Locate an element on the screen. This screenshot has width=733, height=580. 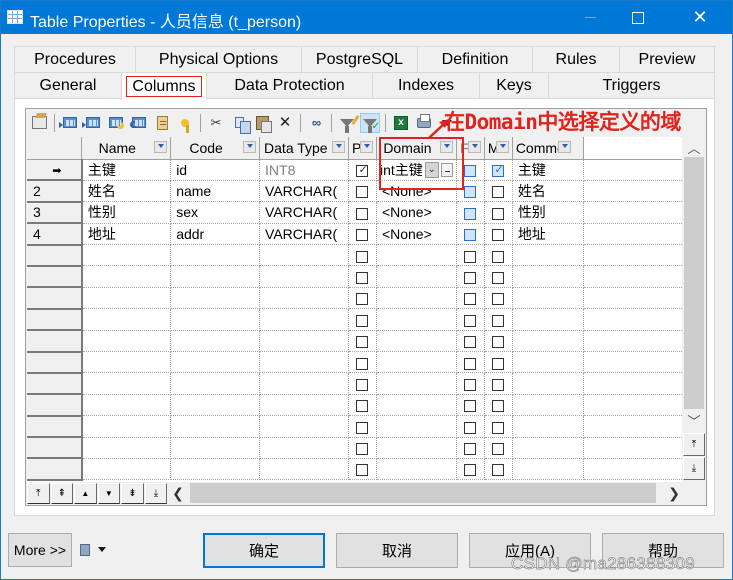
key-button is located at coordinates (185, 123).